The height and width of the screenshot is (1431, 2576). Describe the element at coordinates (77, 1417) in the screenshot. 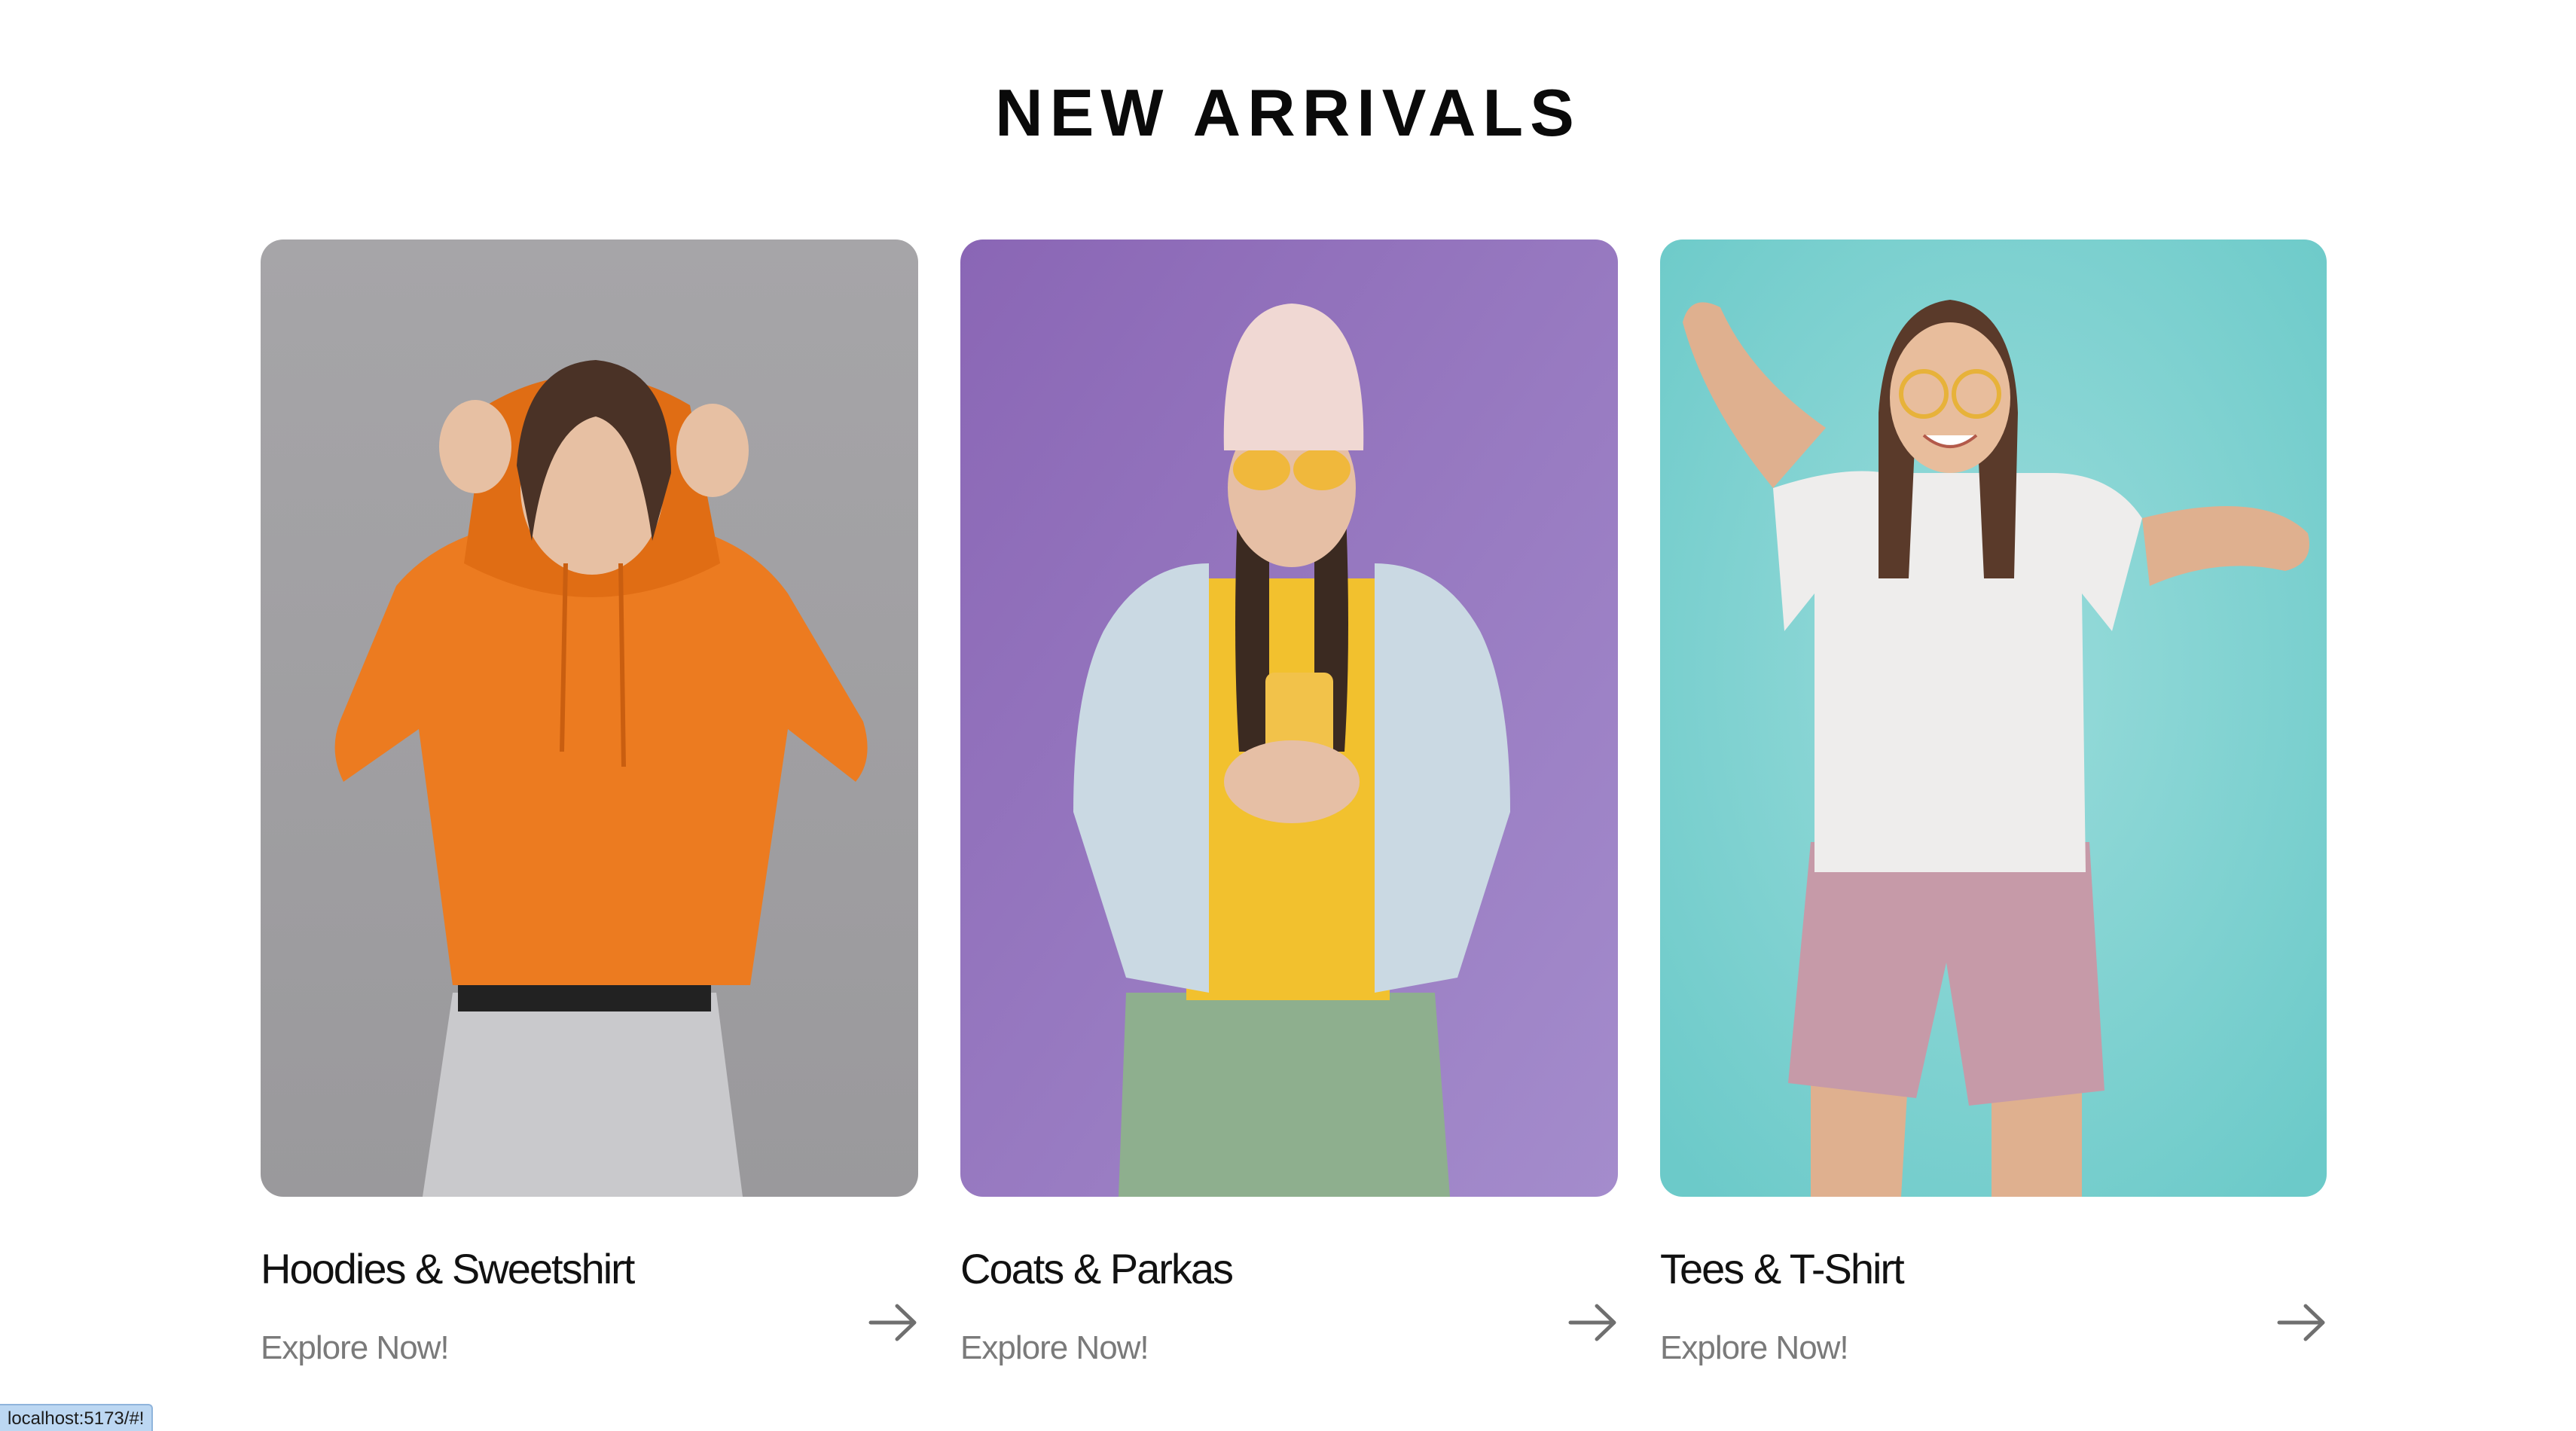

I see `browser-status-url: localhost:5173/#!` at that location.